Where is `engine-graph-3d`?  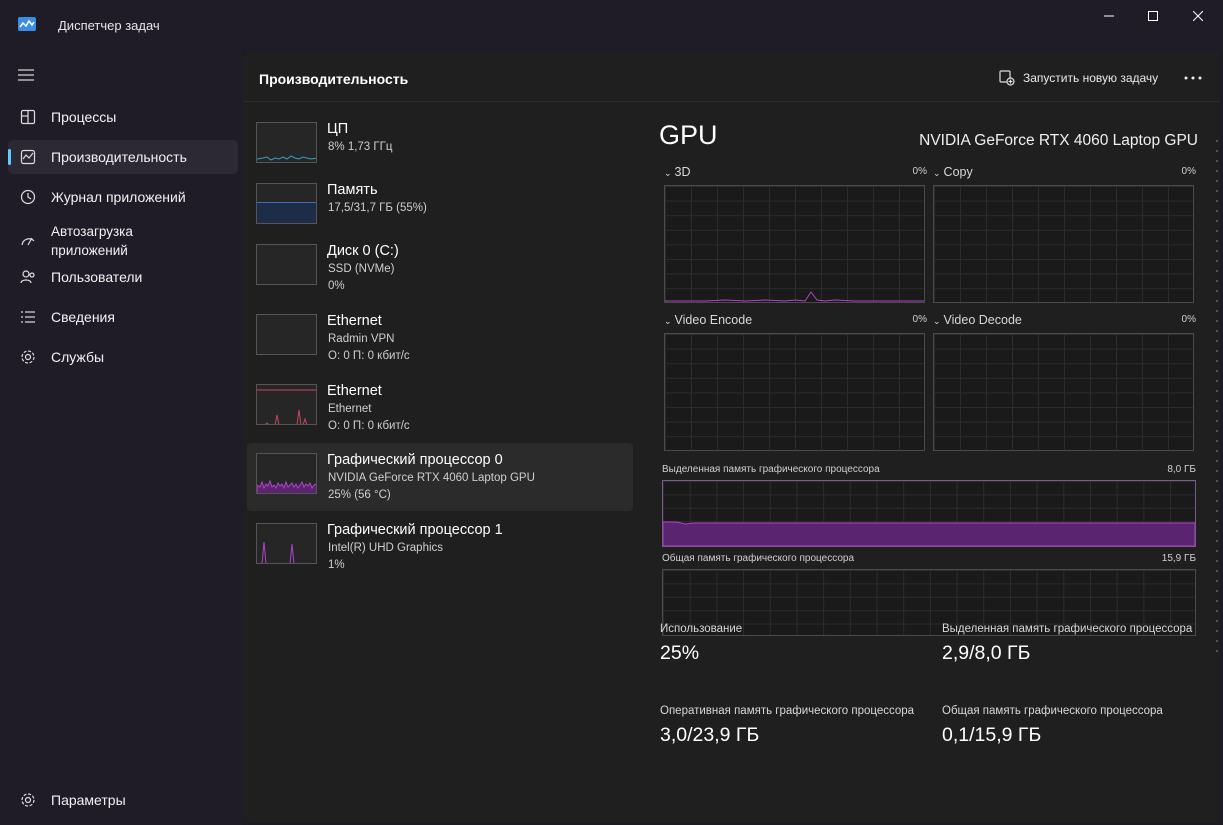
engine-graph-3d is located at coordinates (794, 244).